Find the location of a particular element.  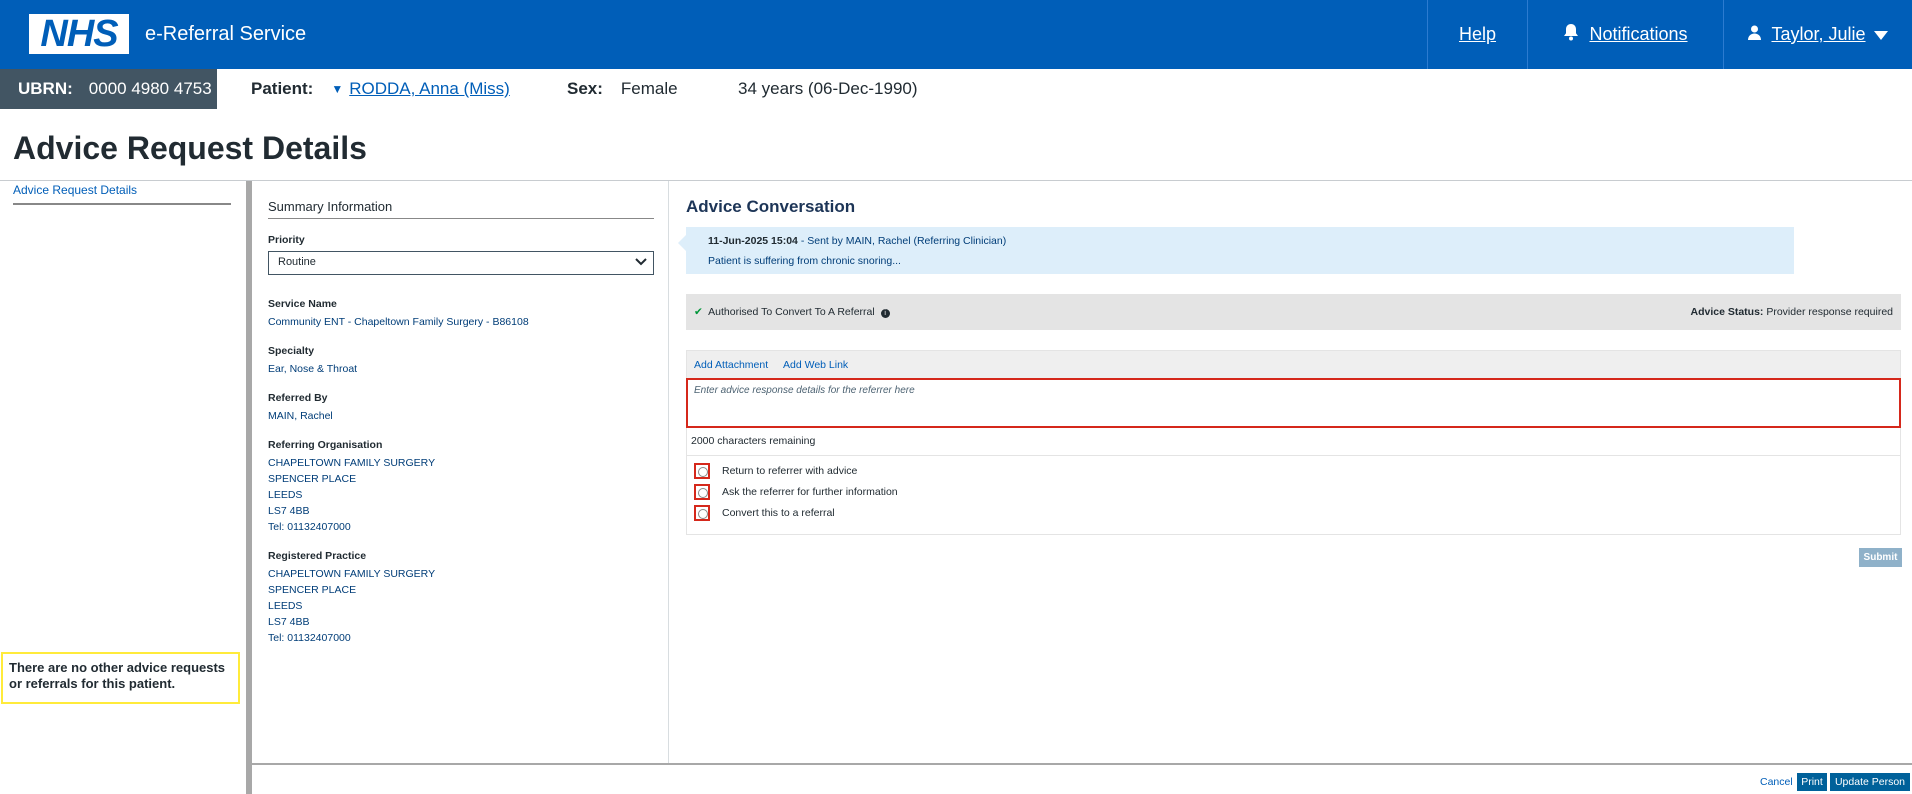

option-label: Convert this to a referral is located at coordinates (778, 513).